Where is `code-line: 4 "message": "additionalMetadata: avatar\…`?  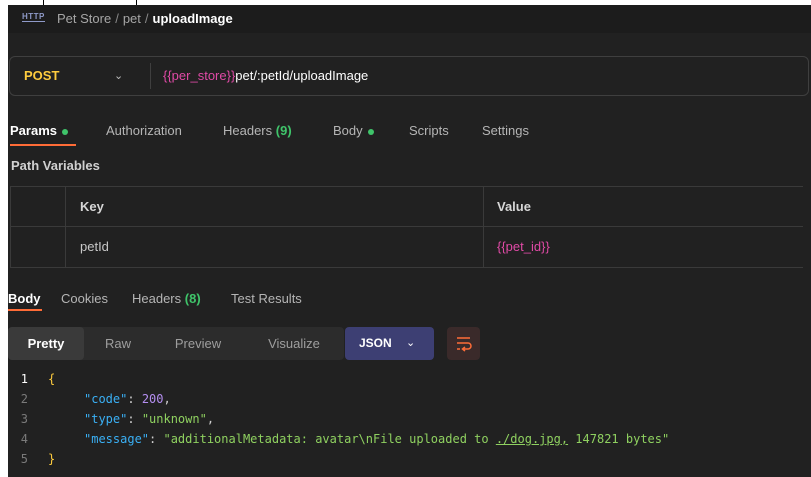
code-line: 4 "message": "additionalMetadata: avatar\… is located at coordinates (338, 439).